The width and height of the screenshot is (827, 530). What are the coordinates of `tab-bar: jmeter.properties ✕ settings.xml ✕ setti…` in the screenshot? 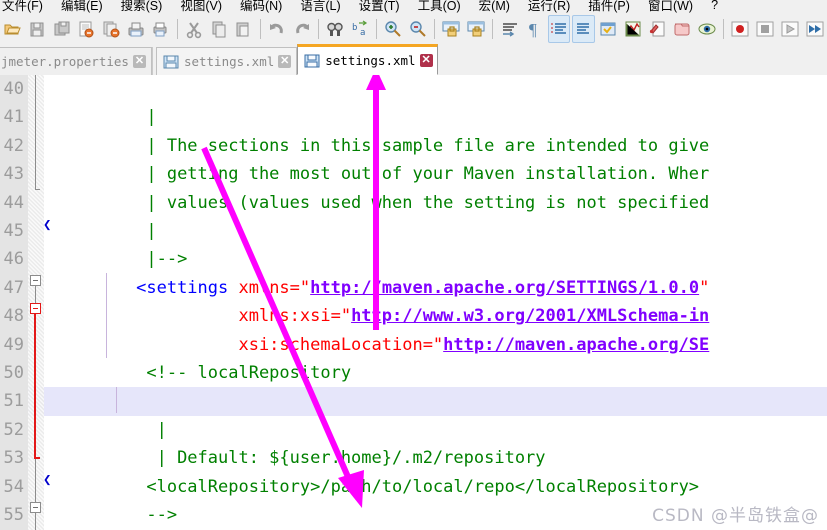 It's located at (413, 60).